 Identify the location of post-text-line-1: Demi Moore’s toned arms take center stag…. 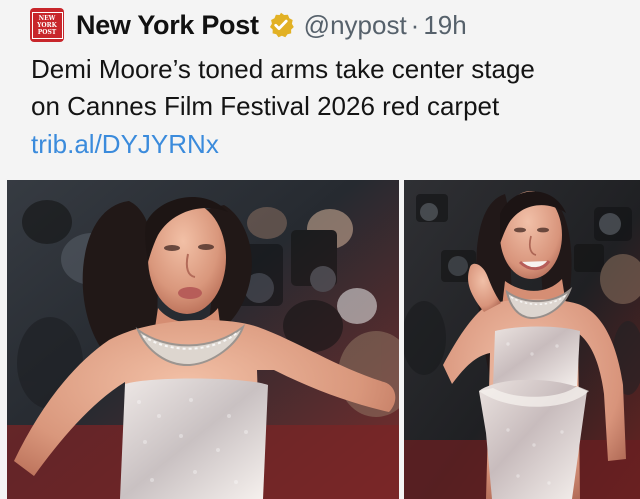
(283, 69).